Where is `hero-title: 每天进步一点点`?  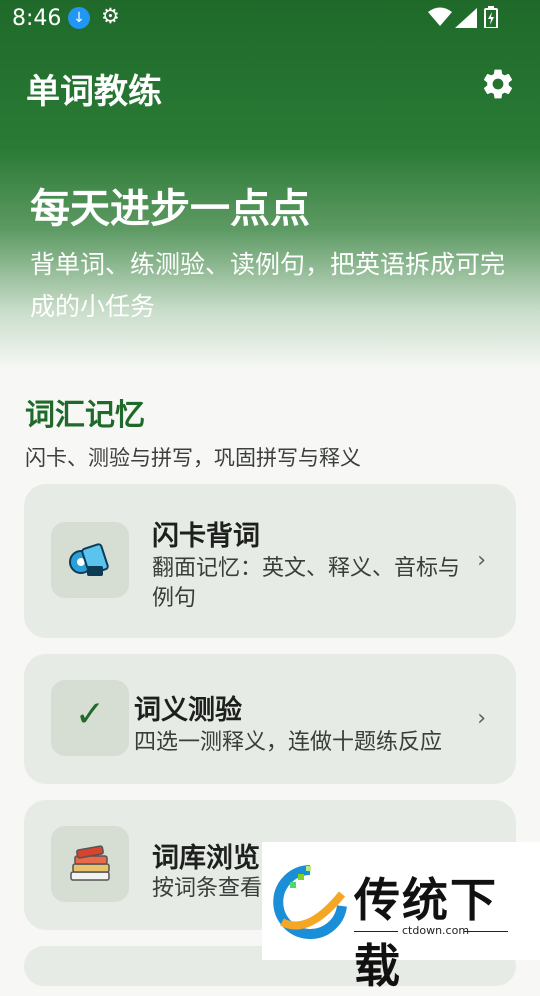 hero-title: 每天进步一点点 is located at coordinates (170, 209).